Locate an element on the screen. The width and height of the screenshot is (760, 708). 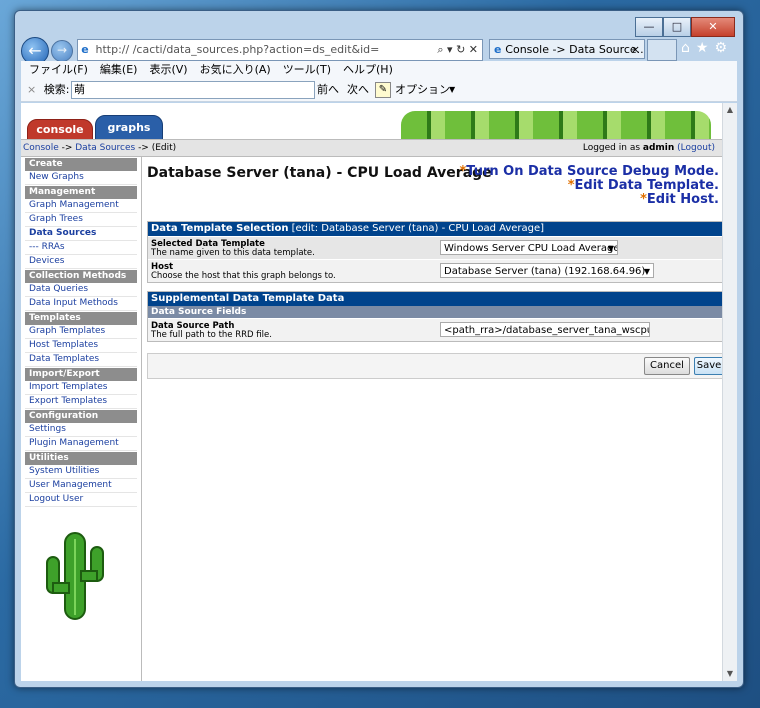
logout-link: (Logout) is located at coordinates (696, 148).